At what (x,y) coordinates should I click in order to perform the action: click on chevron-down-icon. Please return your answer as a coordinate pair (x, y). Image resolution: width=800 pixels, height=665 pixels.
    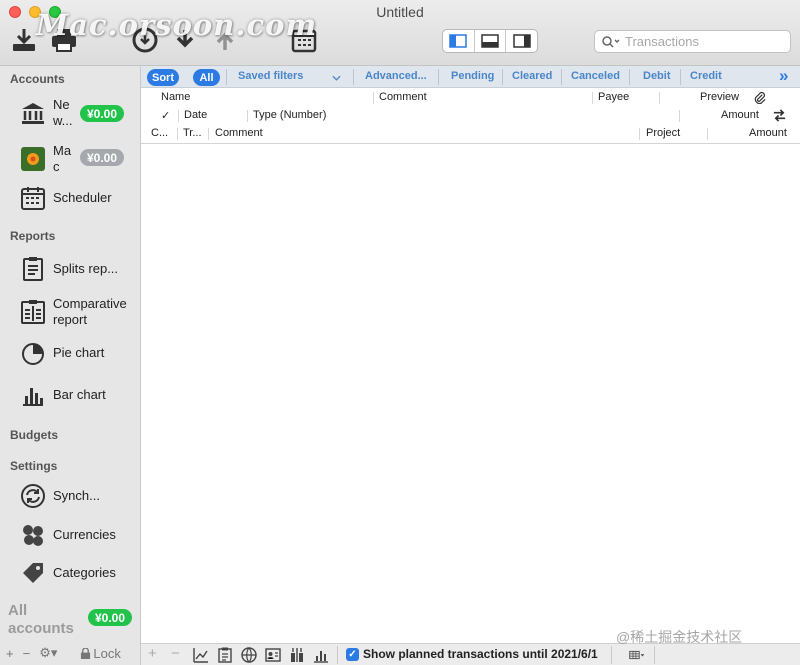
    Looking at the image, I should click on (336, 78).